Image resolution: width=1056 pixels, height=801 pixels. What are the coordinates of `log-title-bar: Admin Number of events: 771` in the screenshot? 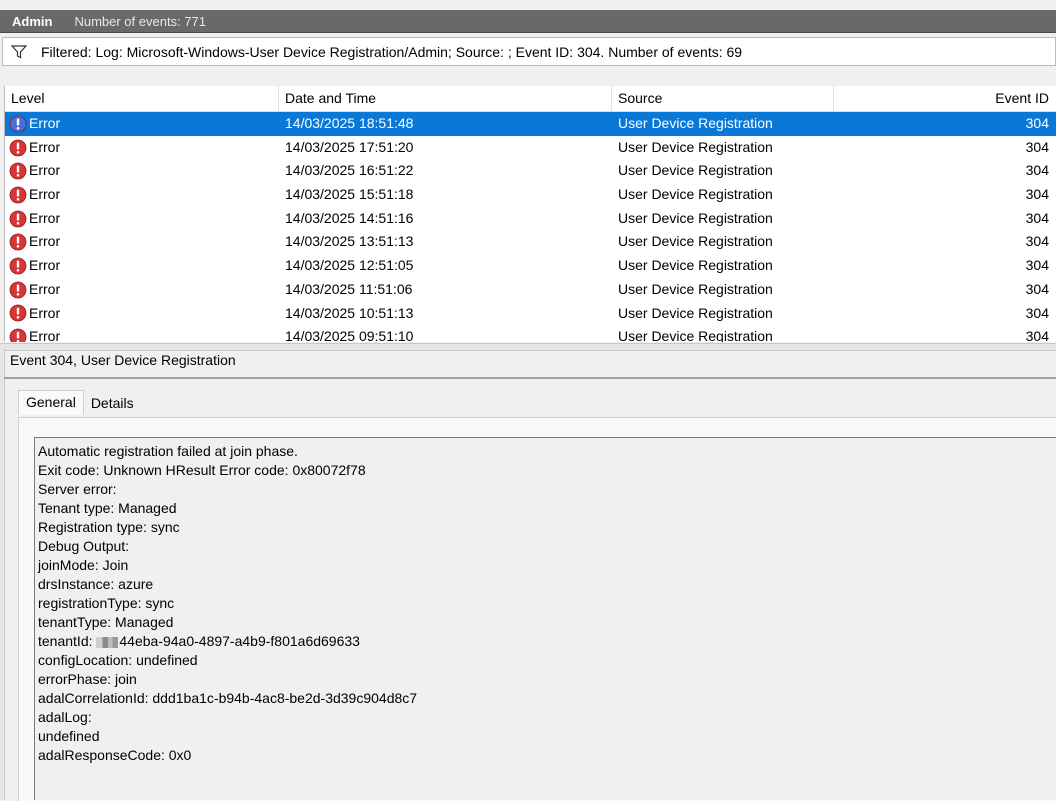 It's located at (528, 21).